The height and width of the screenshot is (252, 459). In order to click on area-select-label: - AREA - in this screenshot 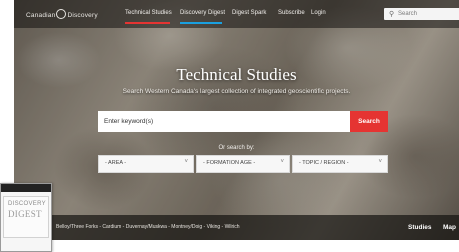, I will do `click(116, 163)`.